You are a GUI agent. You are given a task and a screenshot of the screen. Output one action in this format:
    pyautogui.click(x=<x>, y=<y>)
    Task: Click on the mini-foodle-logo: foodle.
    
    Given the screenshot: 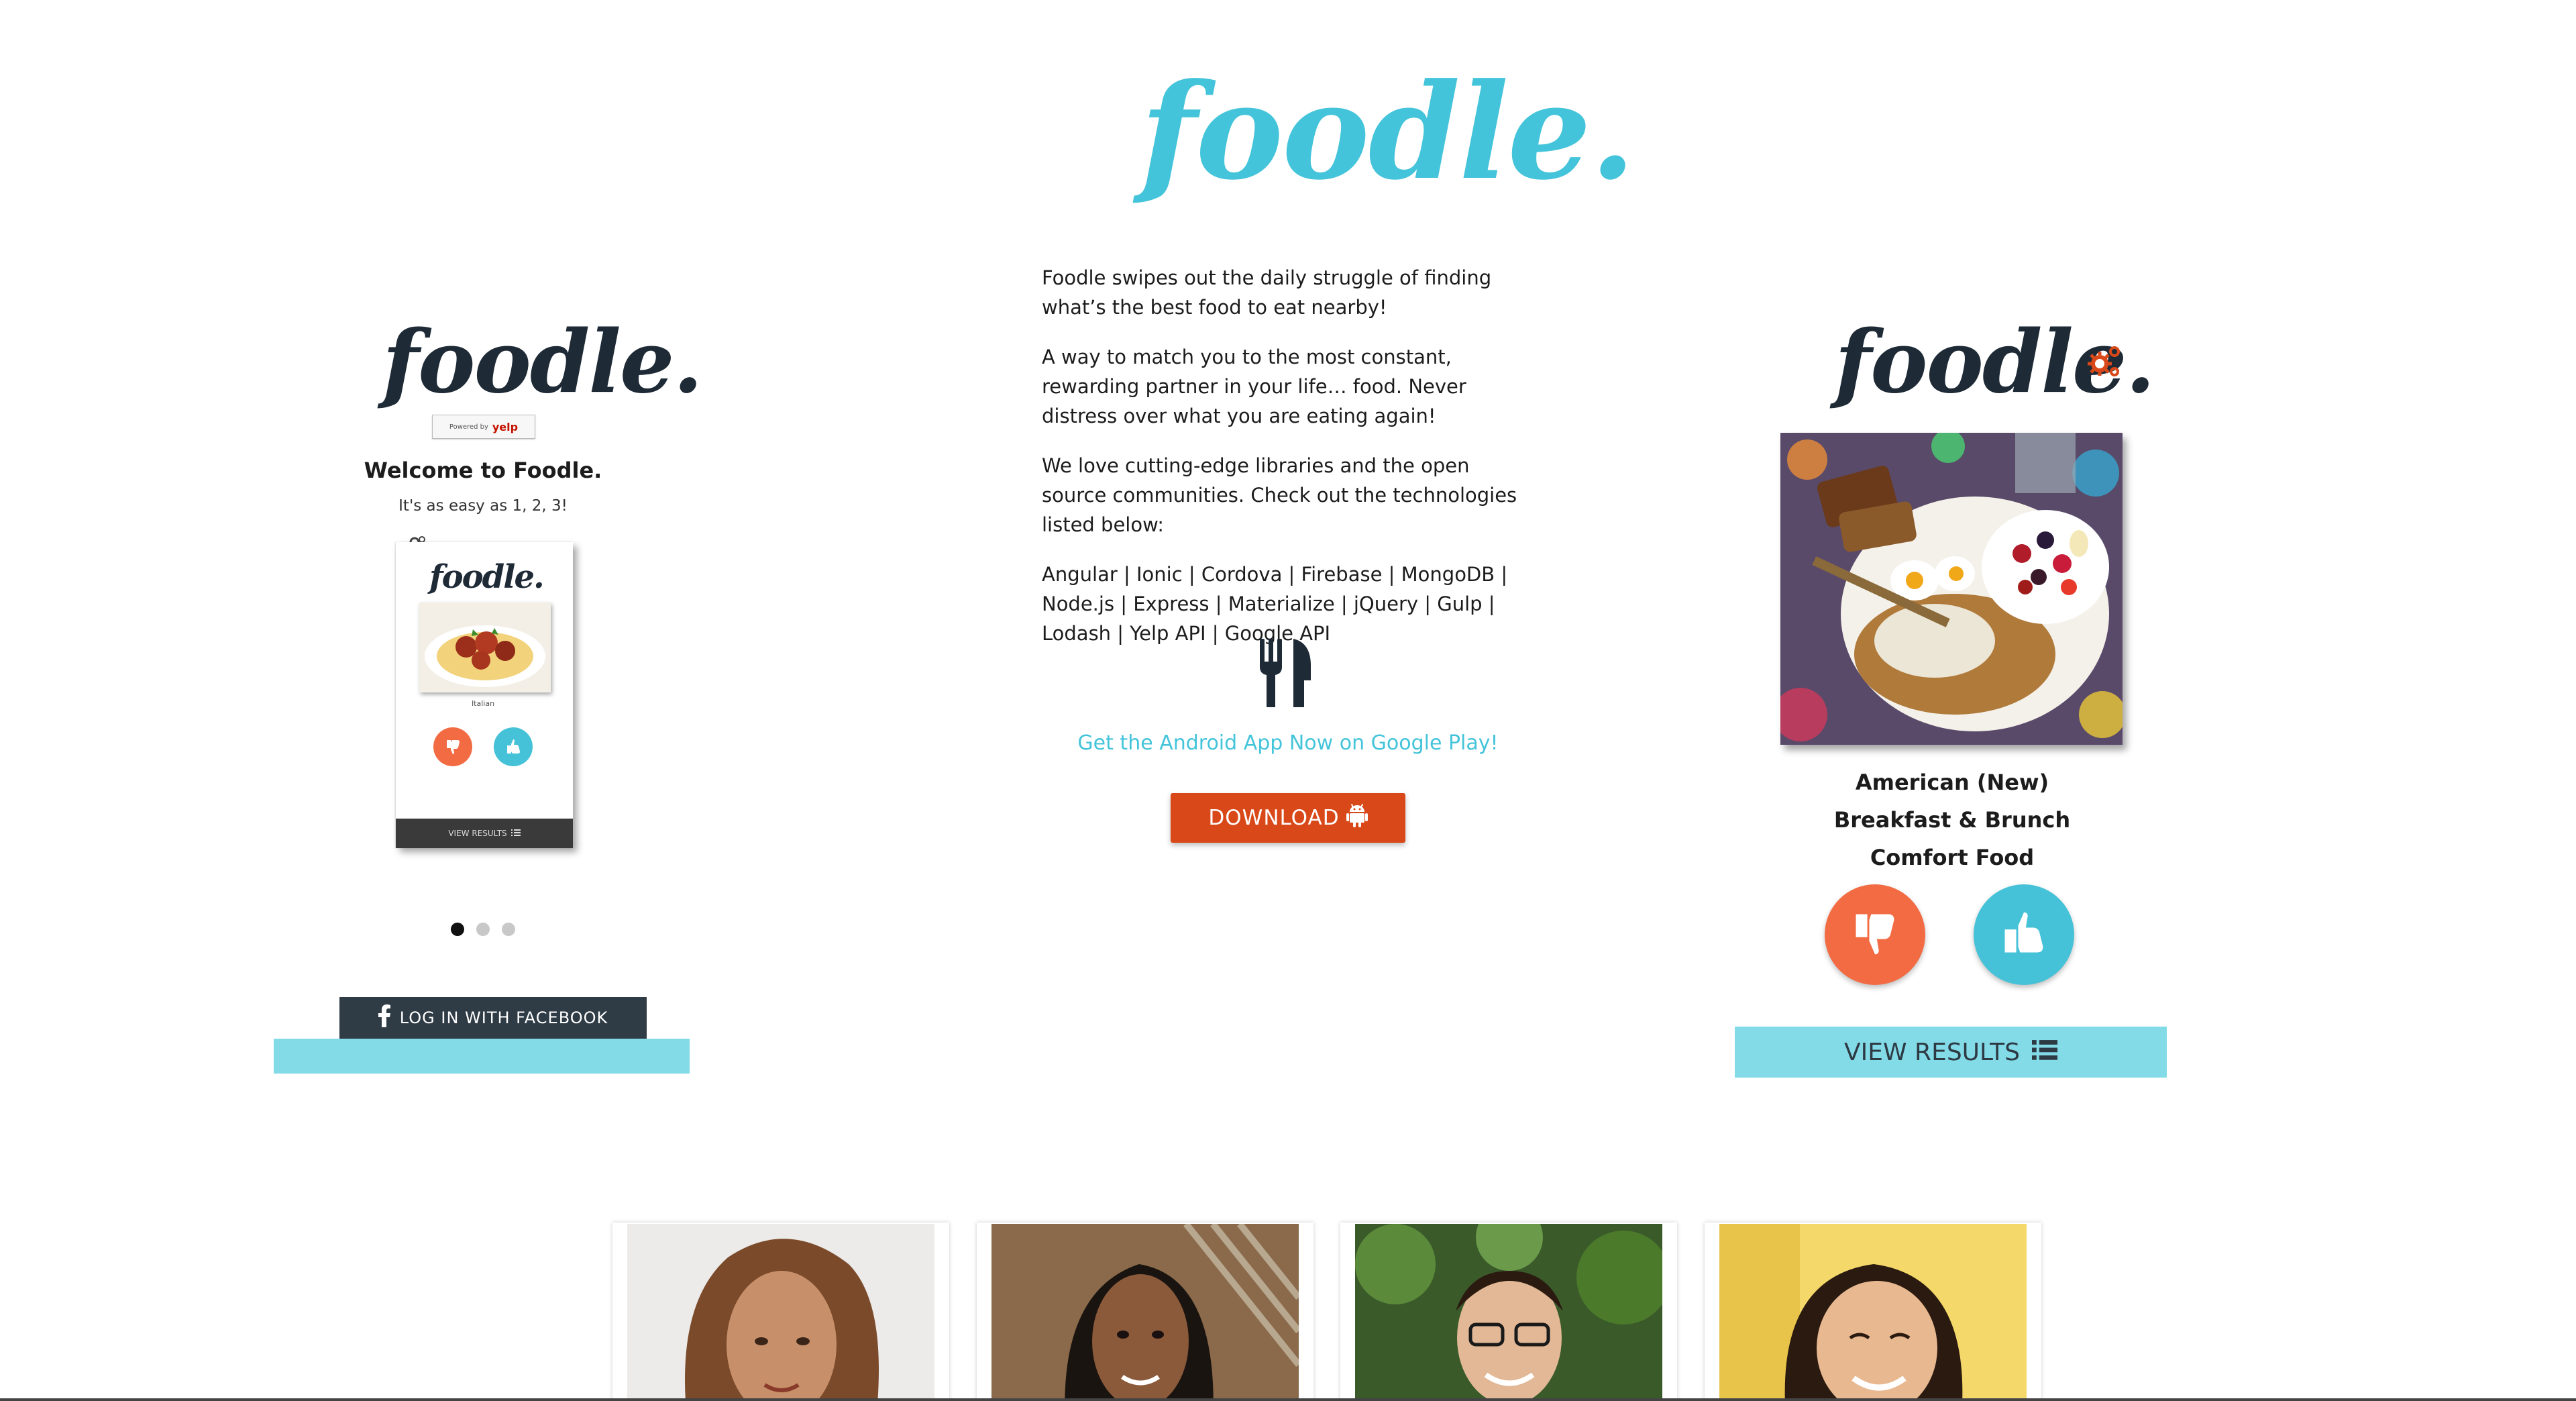 What is the action you would take?
    pyautogui.click(x=487, y=577)
    